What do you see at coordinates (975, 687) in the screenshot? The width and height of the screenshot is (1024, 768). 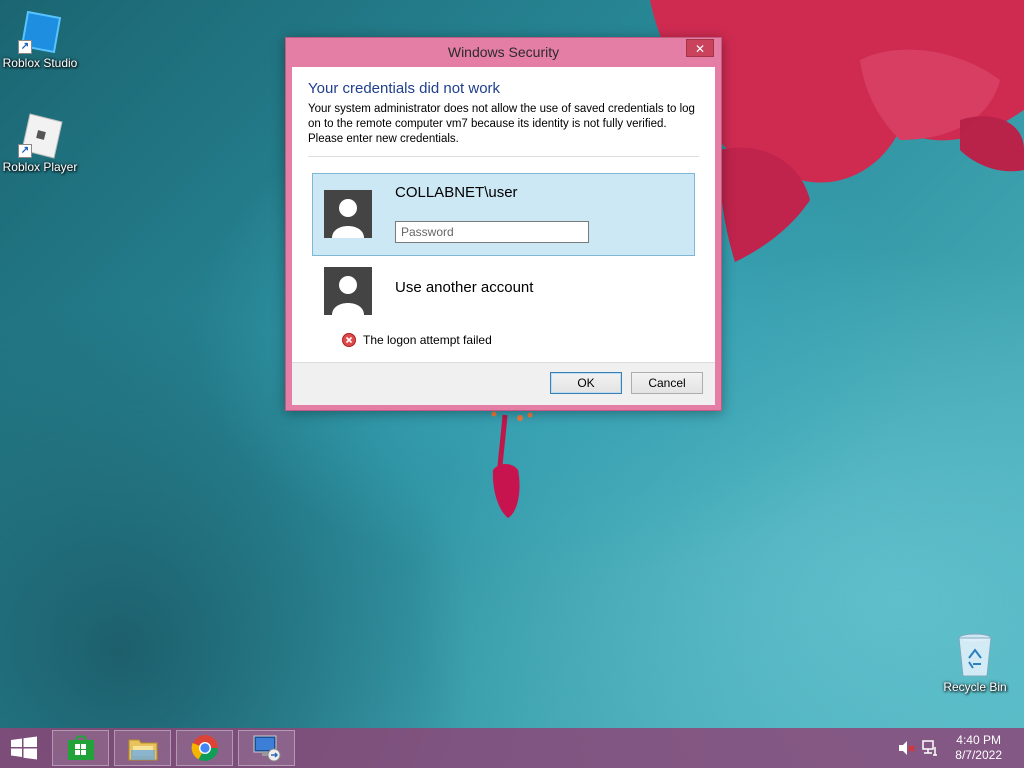 I see `desktop-icon-label: Recycle Bin` at bounding box center [975, 687].